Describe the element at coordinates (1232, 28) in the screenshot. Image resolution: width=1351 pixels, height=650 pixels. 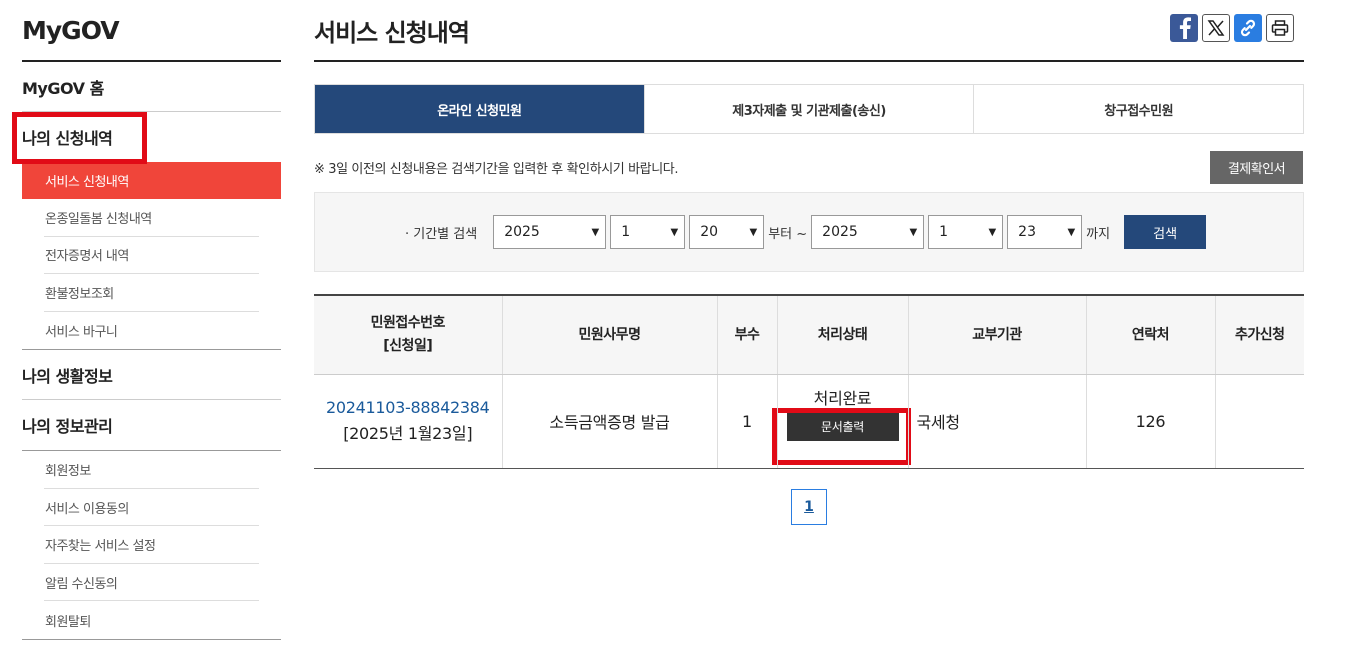
I see `share-toolbar` at that location.